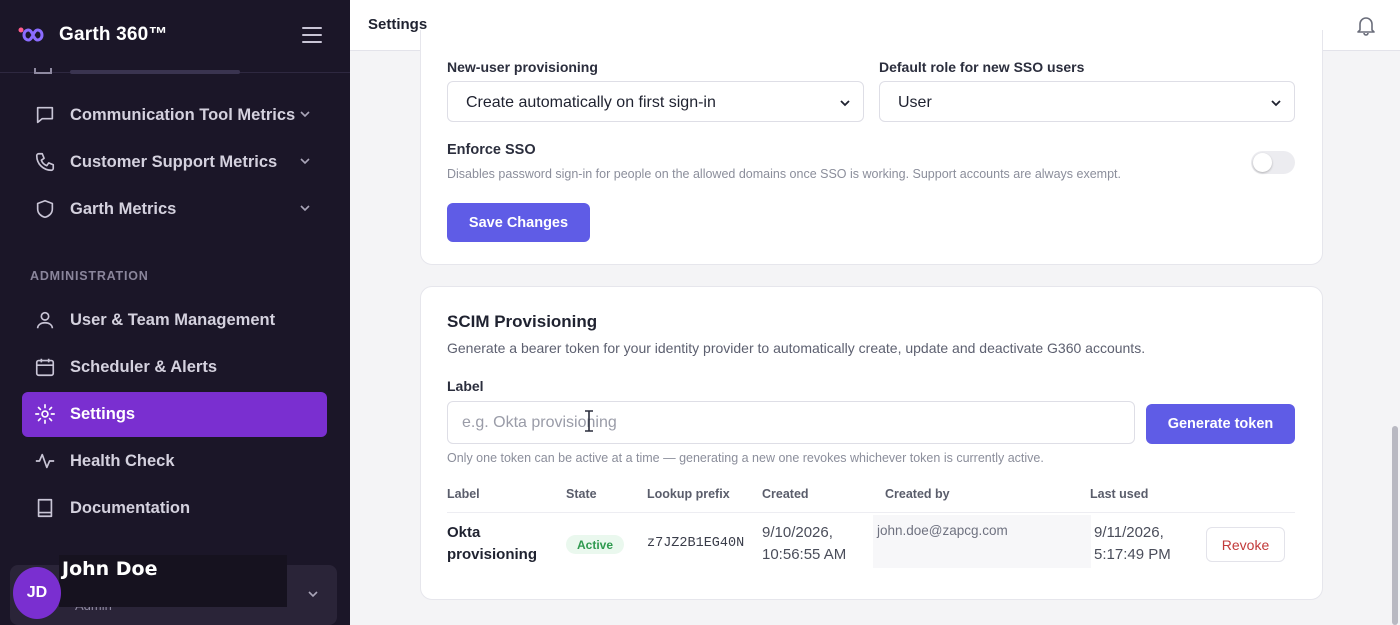  What do you see at coordinates (312, 36) in the screenshot?
I see `menu-toggle-icon` at bounding box center [312, 36].